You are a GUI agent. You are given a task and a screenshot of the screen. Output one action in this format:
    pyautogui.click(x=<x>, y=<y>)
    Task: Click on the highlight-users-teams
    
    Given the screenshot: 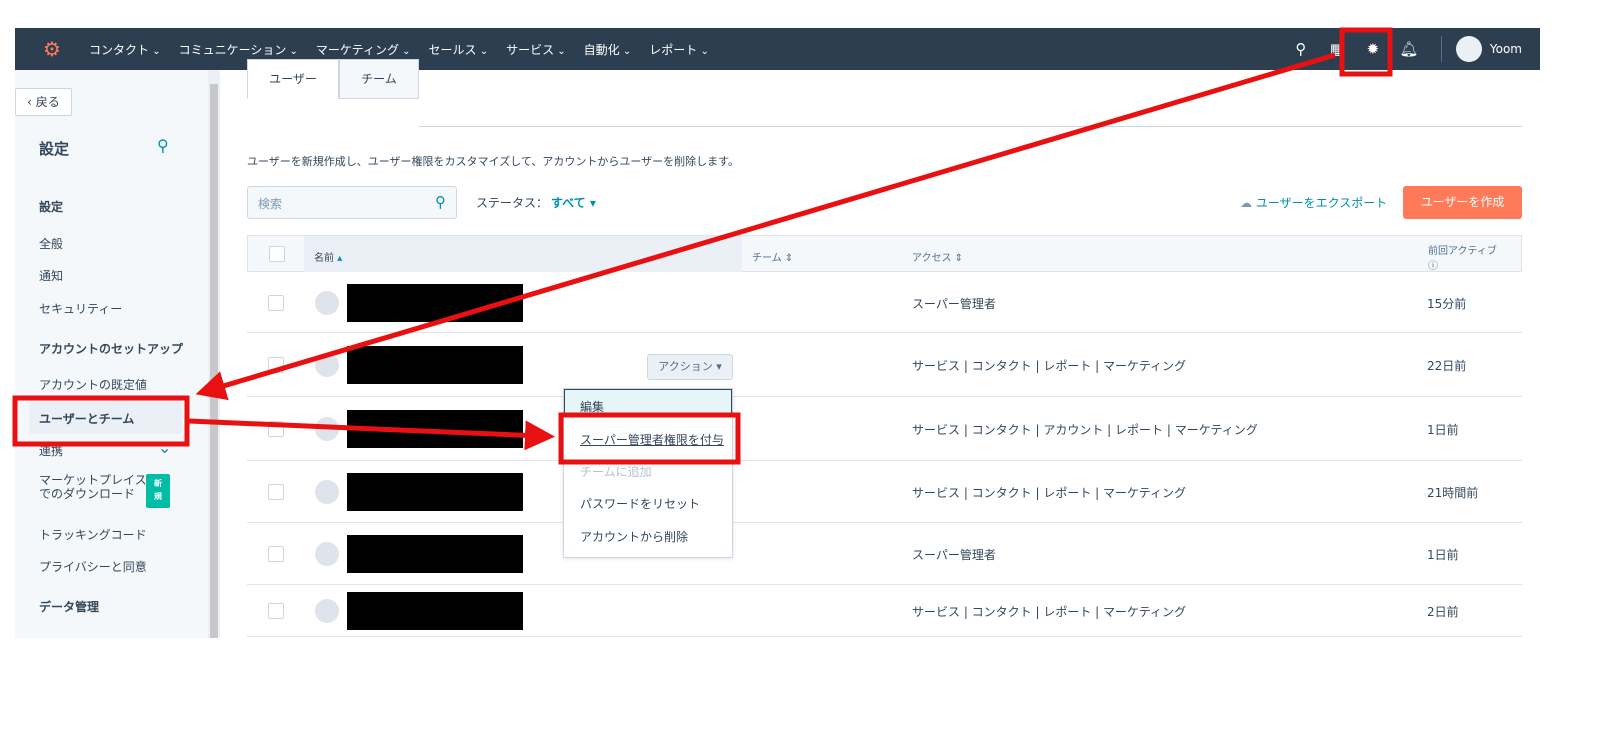 What is the action you would take?
    pyautogui.click(x=101, y=421)
    